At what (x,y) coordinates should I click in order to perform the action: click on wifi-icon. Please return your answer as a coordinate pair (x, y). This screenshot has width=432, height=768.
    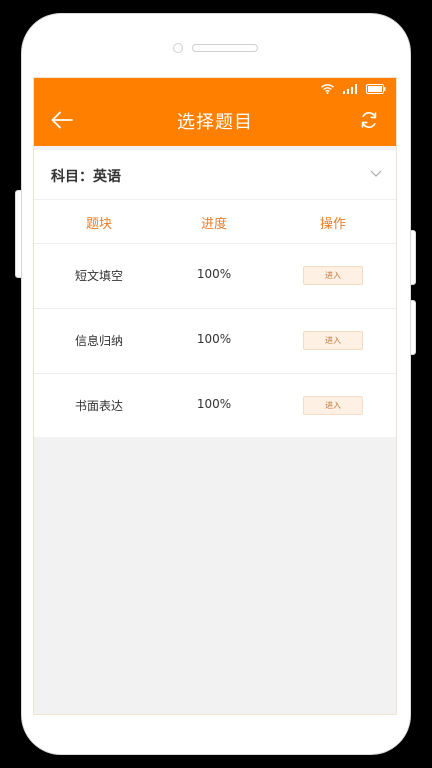
    Looking at the image, I should click on (327, 89).